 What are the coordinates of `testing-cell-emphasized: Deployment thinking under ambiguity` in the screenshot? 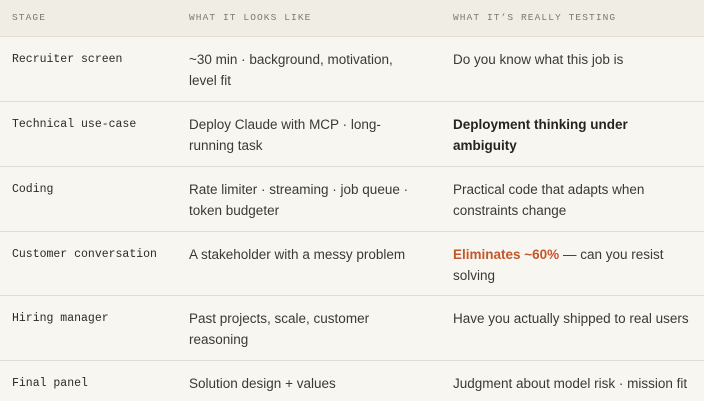 It's located at (540, 134).